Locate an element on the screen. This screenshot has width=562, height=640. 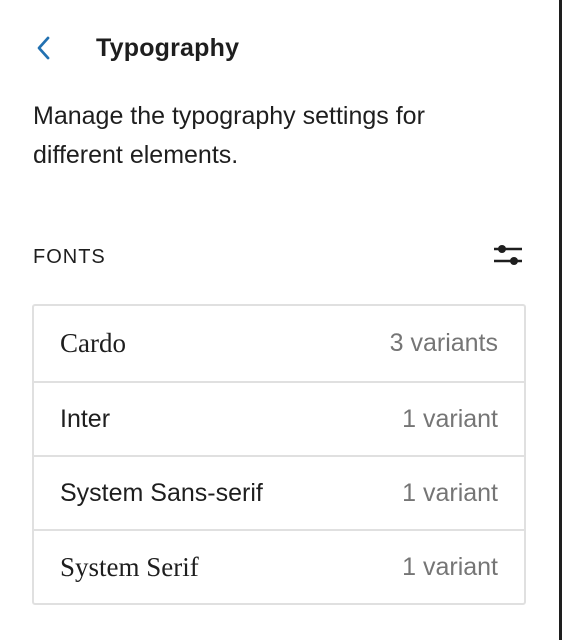
font-item-system-serif: System Serif 1 variant is located at coordinates (279, 566).